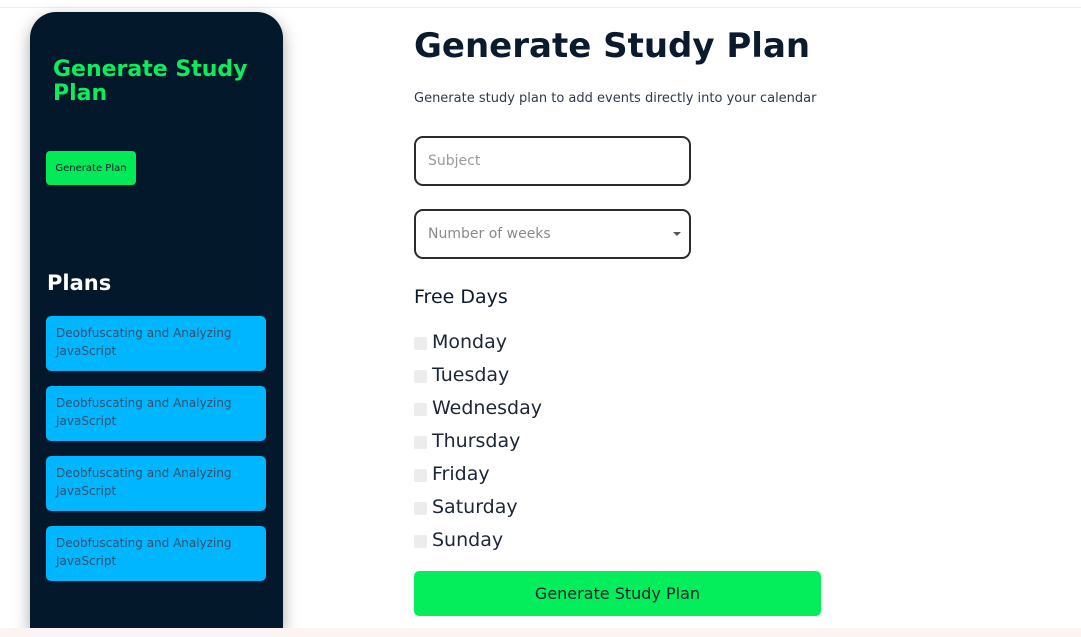 The height and width of the screenshot is (637, 1081). Describe the element at coordinates (420, 343) in the screenshot. I see `checkbox-monday` at that location.